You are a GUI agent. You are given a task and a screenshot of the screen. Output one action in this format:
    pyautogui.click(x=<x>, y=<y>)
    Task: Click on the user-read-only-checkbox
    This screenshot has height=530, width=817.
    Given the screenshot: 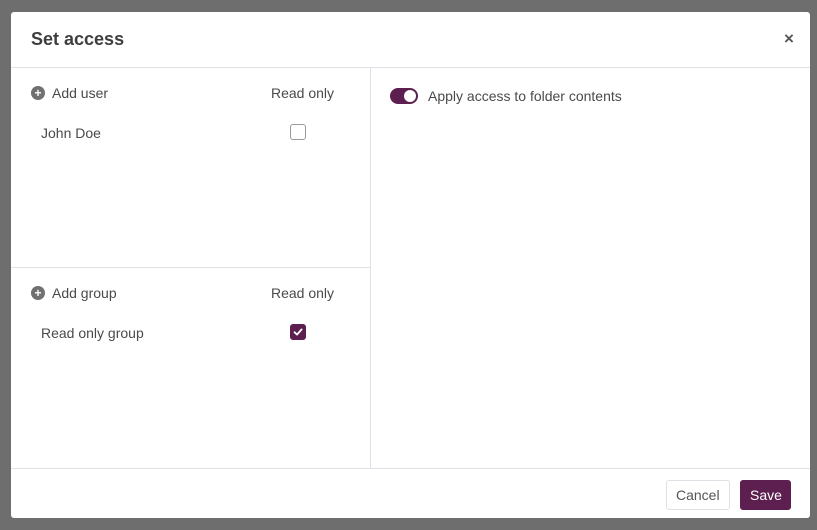 What is the action you would take?
    pyautogui.click(x=298, y=132)
    